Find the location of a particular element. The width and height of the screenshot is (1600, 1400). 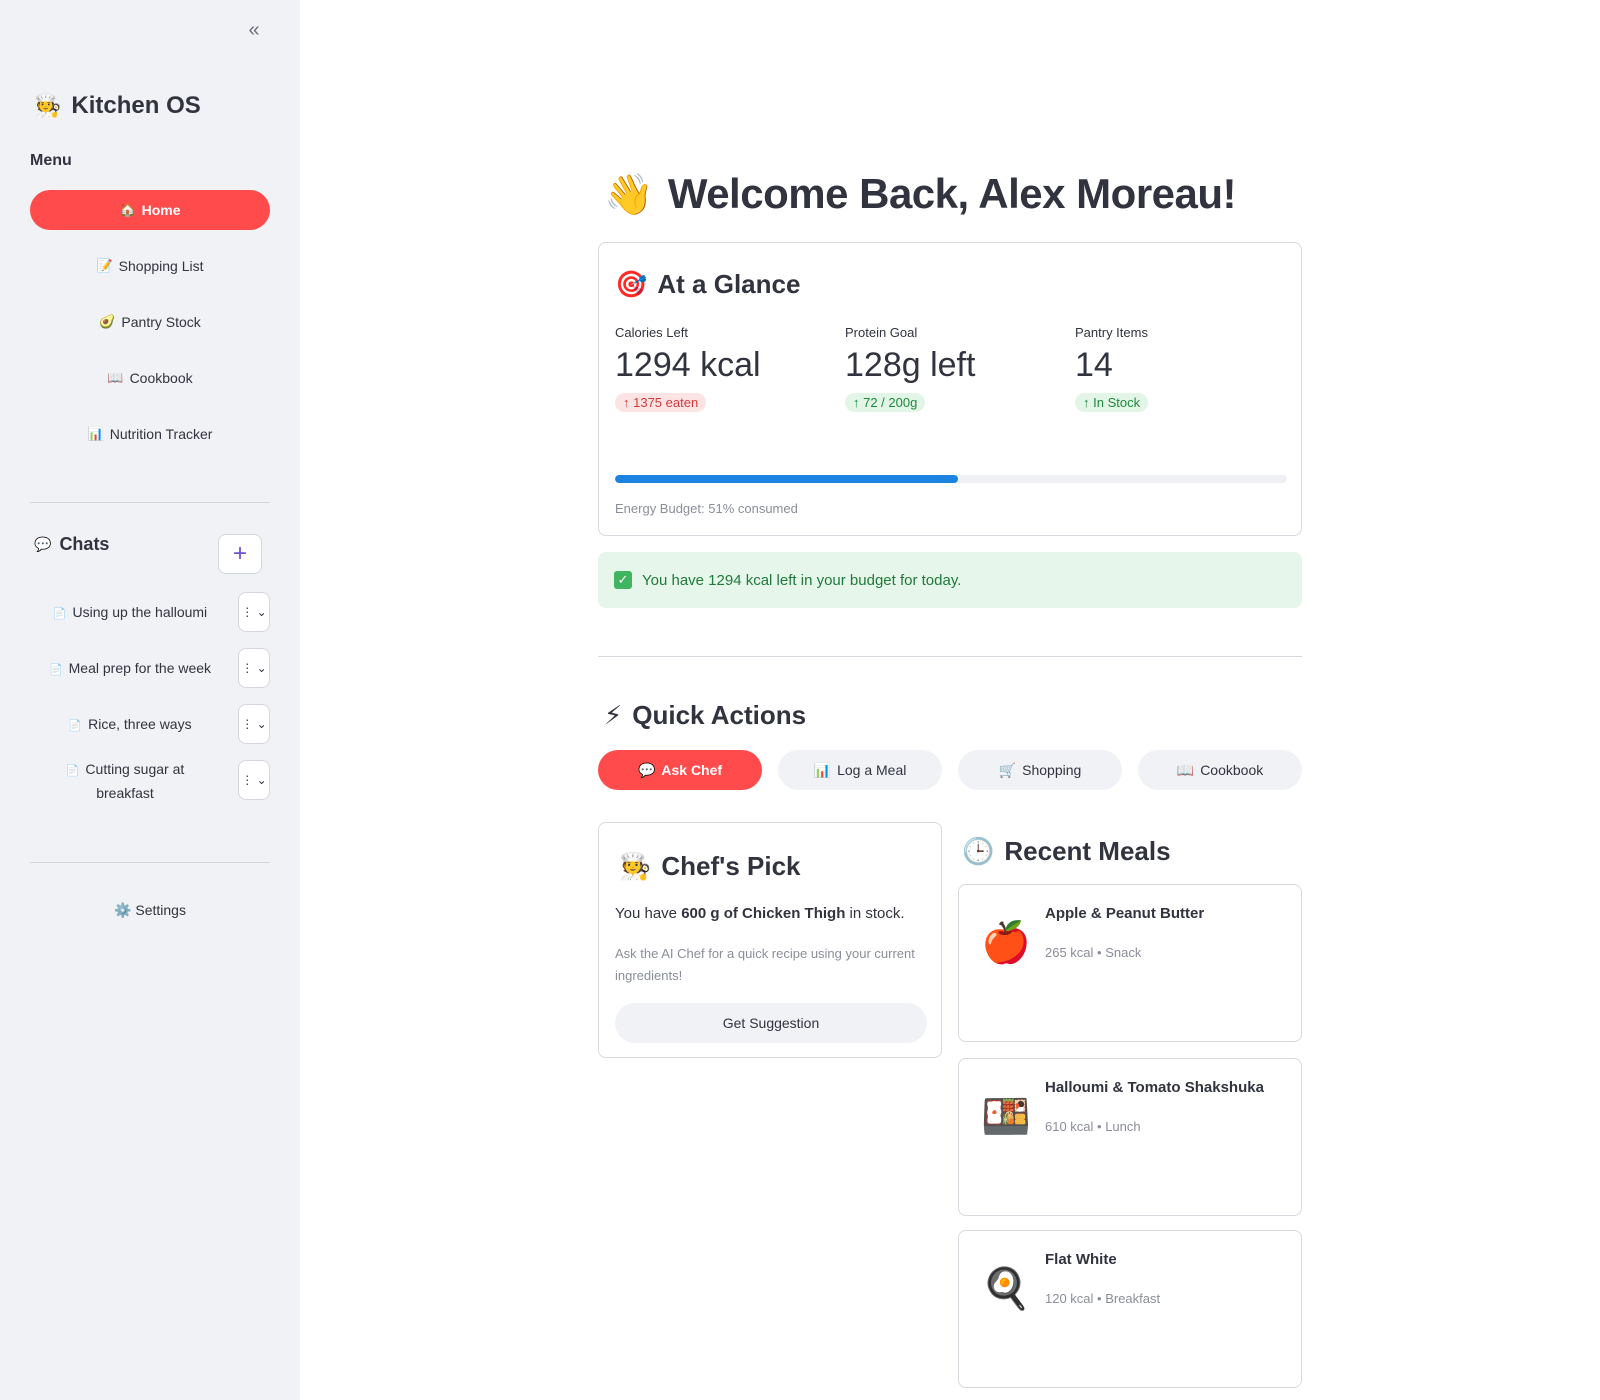

check-icon: ✓ is located at coordinates (623, 580).